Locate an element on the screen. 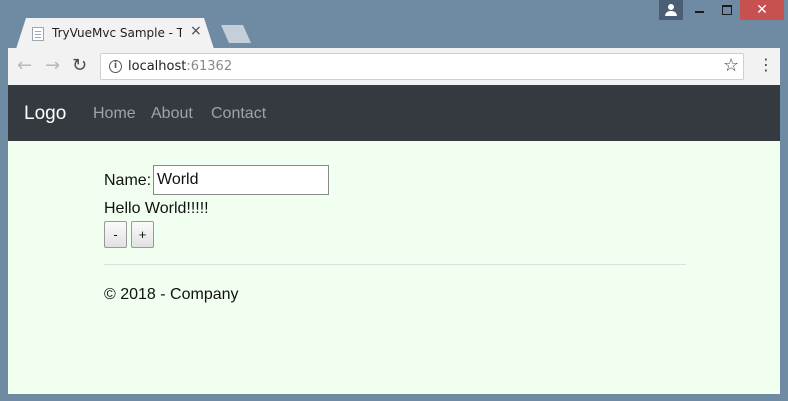 The width and height of the screenshot is (788, 401). name-input is located at coordinates (241, 180).